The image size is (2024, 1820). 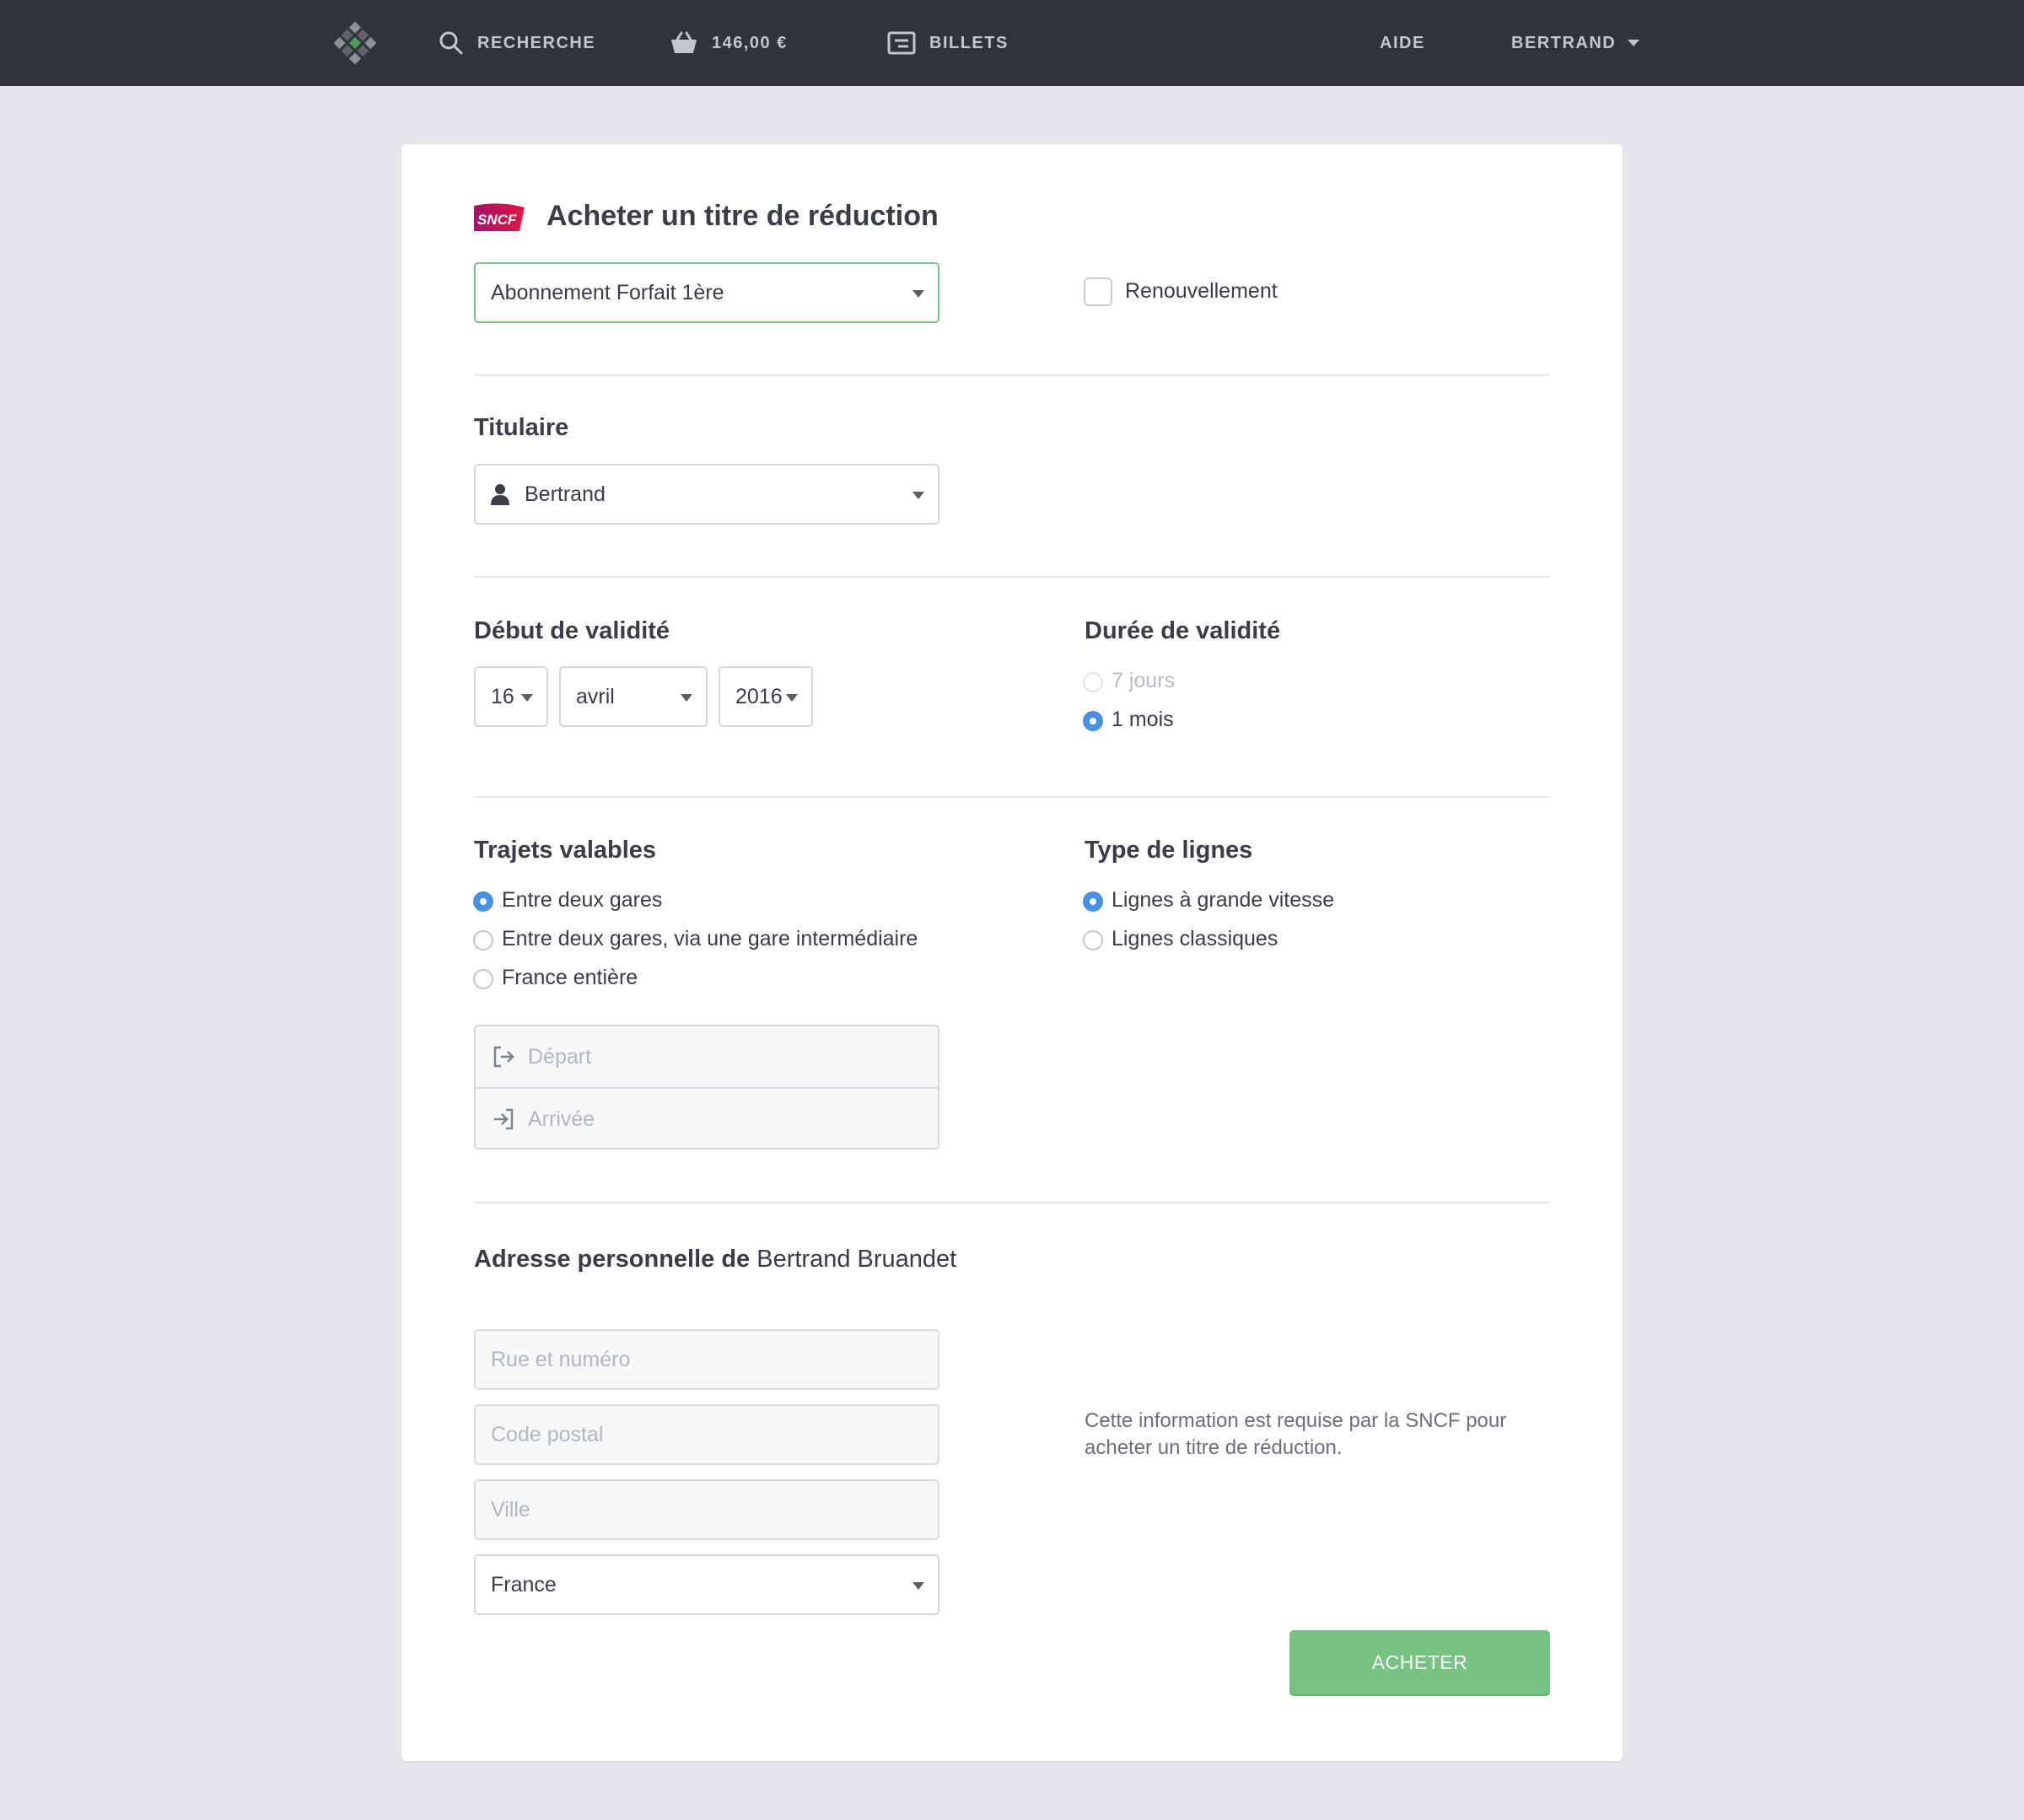 I want to click on country-select: France, so click(x=706, y=1584).